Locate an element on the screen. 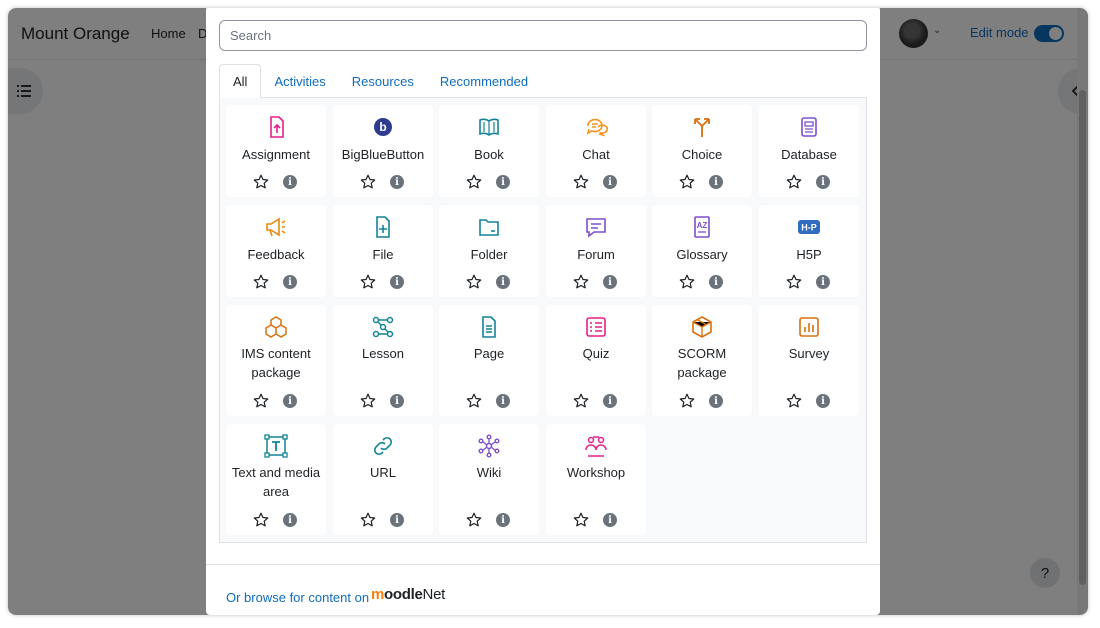  activity-card: Text and media area i is located at coordinates (276, 479).